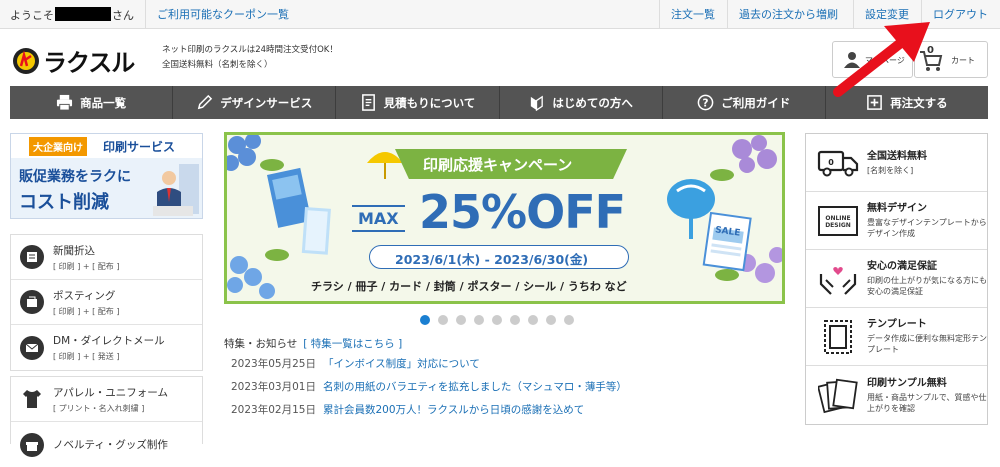  I want to click on online-design-icon: ONLINE DESIGN, so click(838, 221).